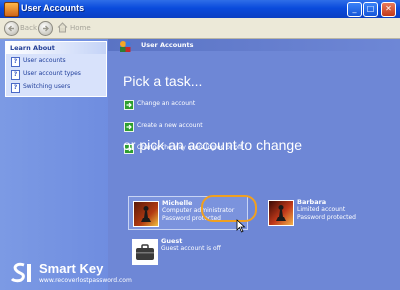  I want to click on watermark-url: www.recoverlostpassword.com, so click(85, 280).